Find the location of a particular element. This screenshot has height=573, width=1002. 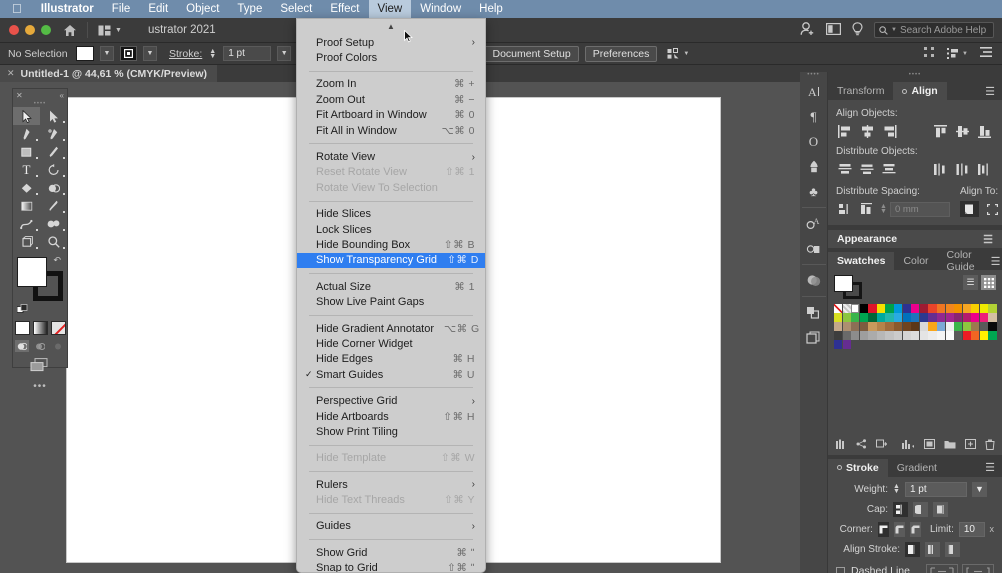

menu-item: Show Print Tiling is located at coordinates (391, 431).